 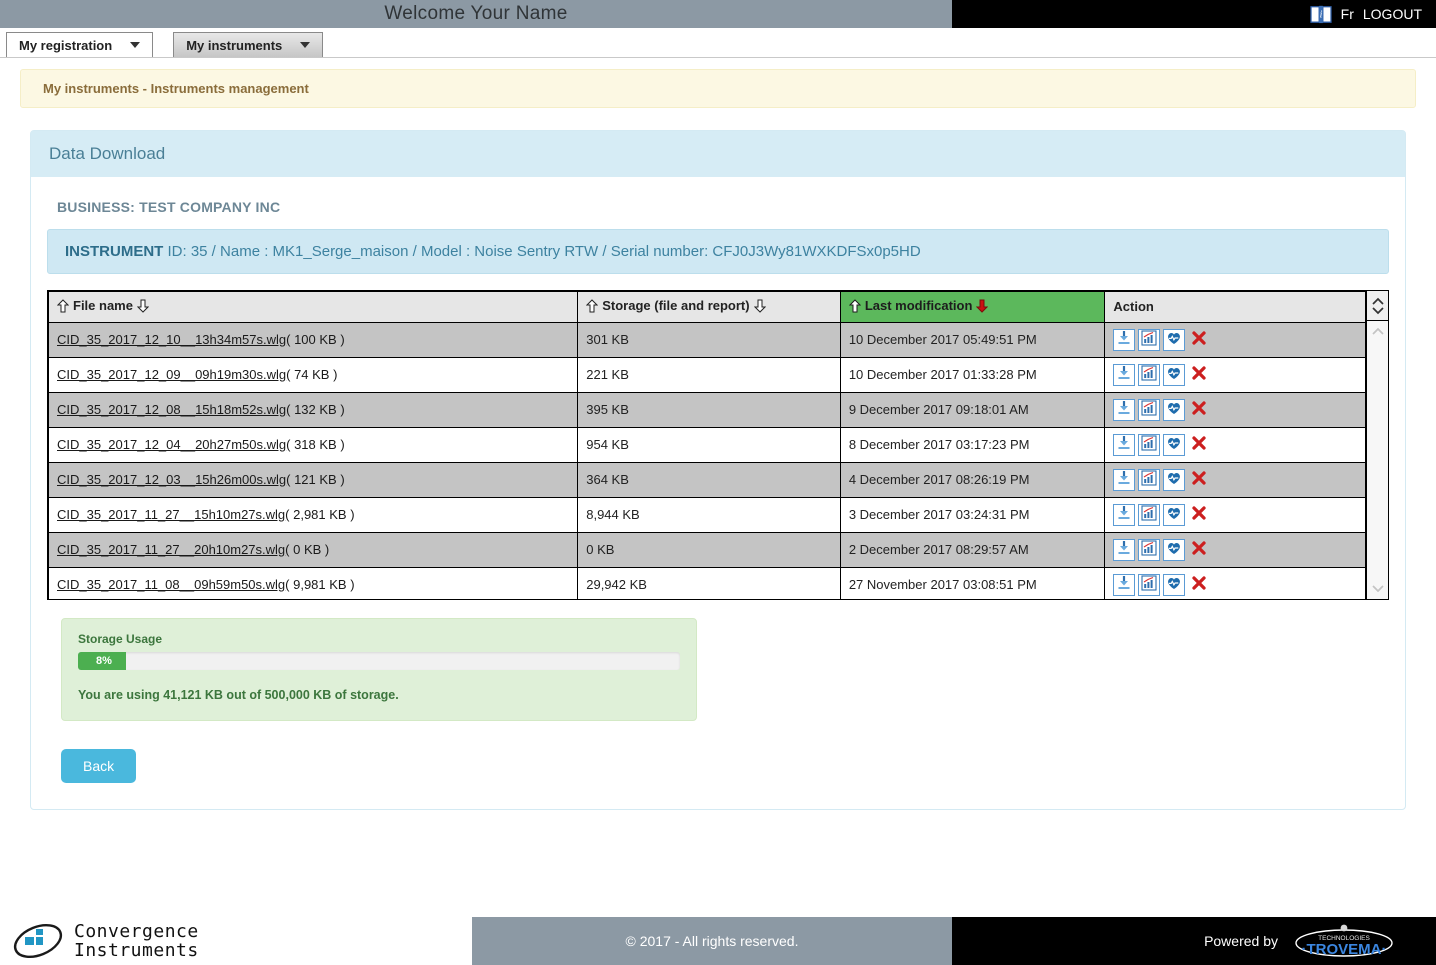 What do you see at coordinates (1241, 941) in the screenshot?
I see `footer-powered-by-label: Powered by` at bounding box center [1241, 941].